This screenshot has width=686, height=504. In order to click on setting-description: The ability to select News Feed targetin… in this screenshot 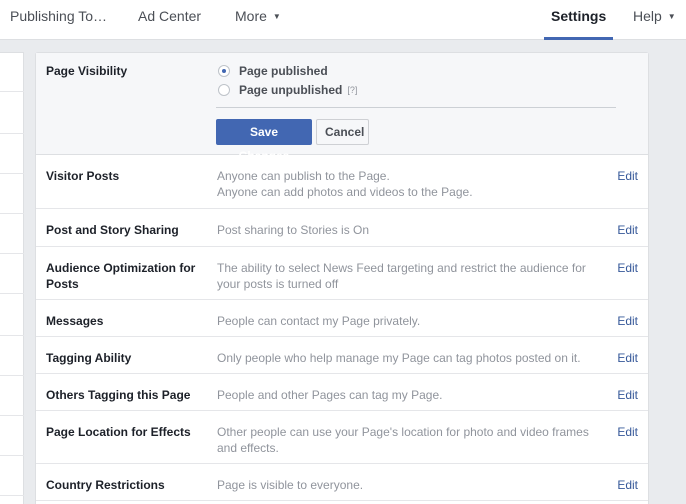, I will do `click(412, 276)`.